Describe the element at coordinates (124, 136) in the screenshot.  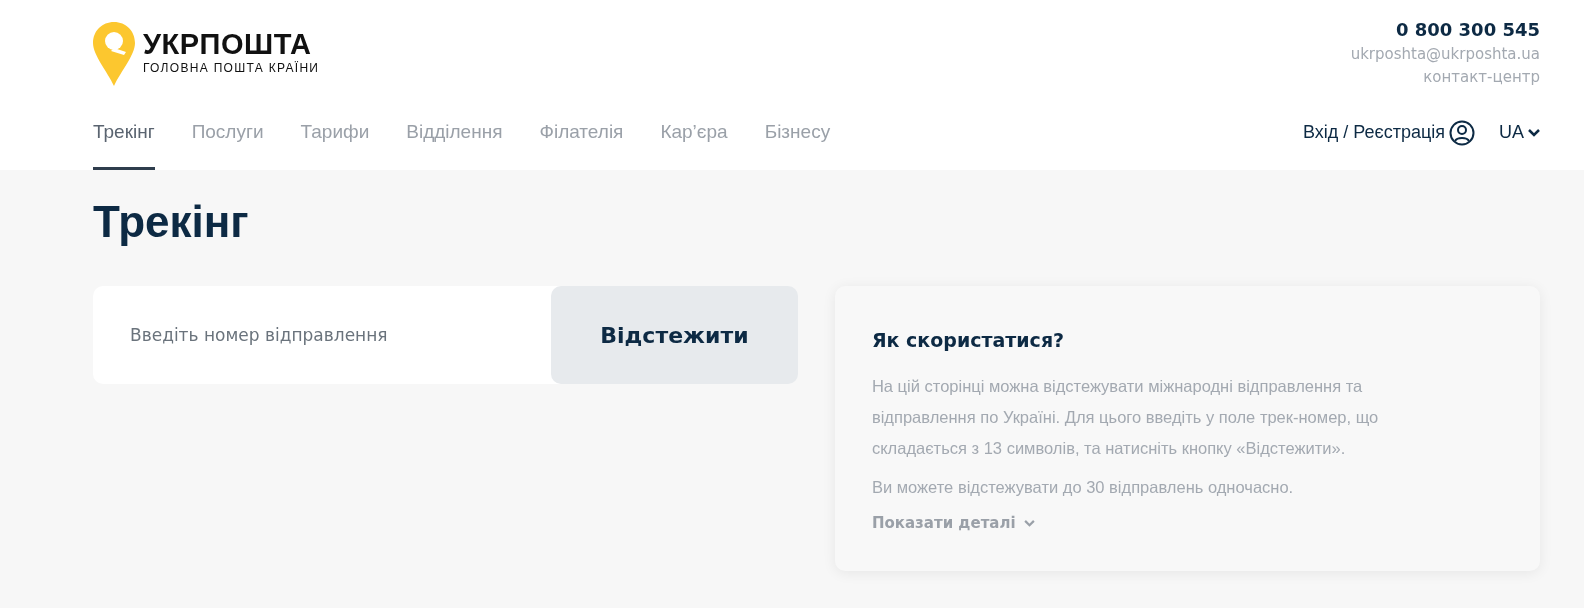
I see `nav-tab: Трекінг` at that location.